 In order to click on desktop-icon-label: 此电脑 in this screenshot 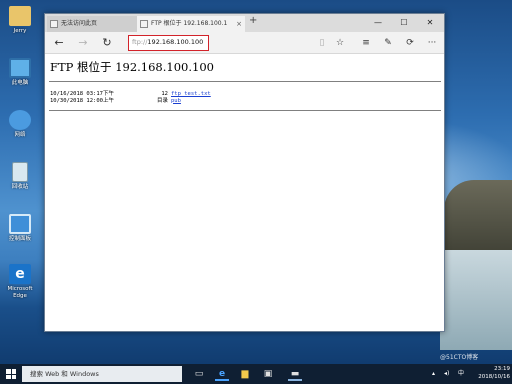, I will do `click(20, 83)`.